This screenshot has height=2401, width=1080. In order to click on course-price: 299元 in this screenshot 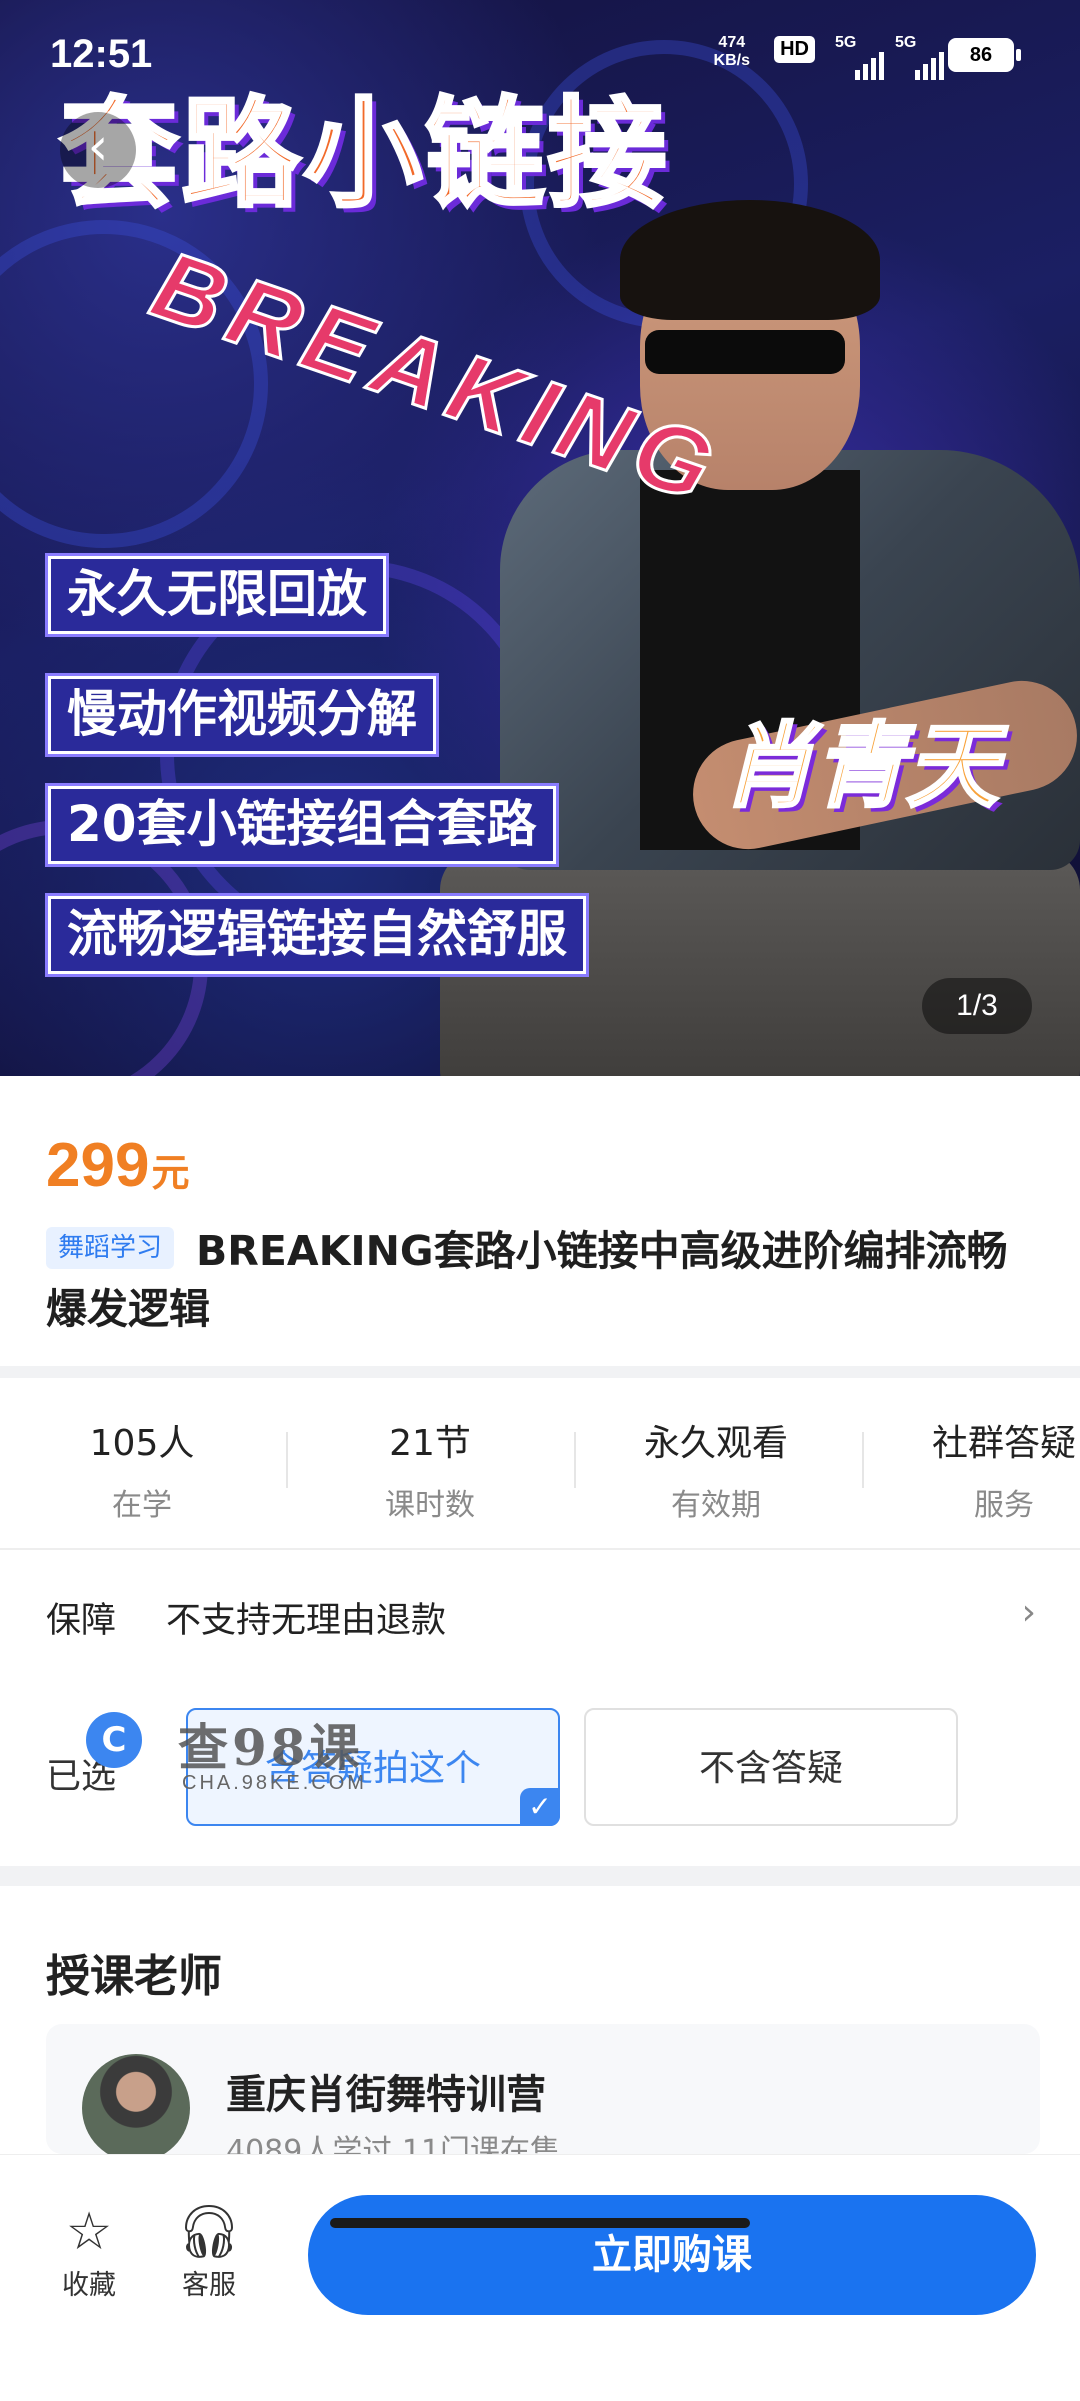, I will do `click(117, 1165)`.